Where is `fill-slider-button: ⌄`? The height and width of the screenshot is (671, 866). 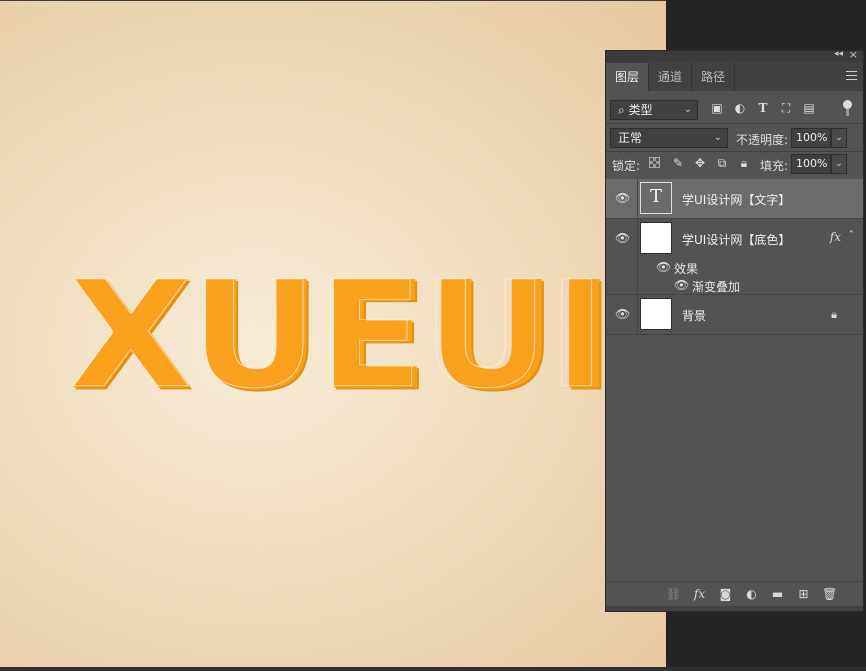
fill-slider-button: ⌄ is located at coordinates (839, 164).